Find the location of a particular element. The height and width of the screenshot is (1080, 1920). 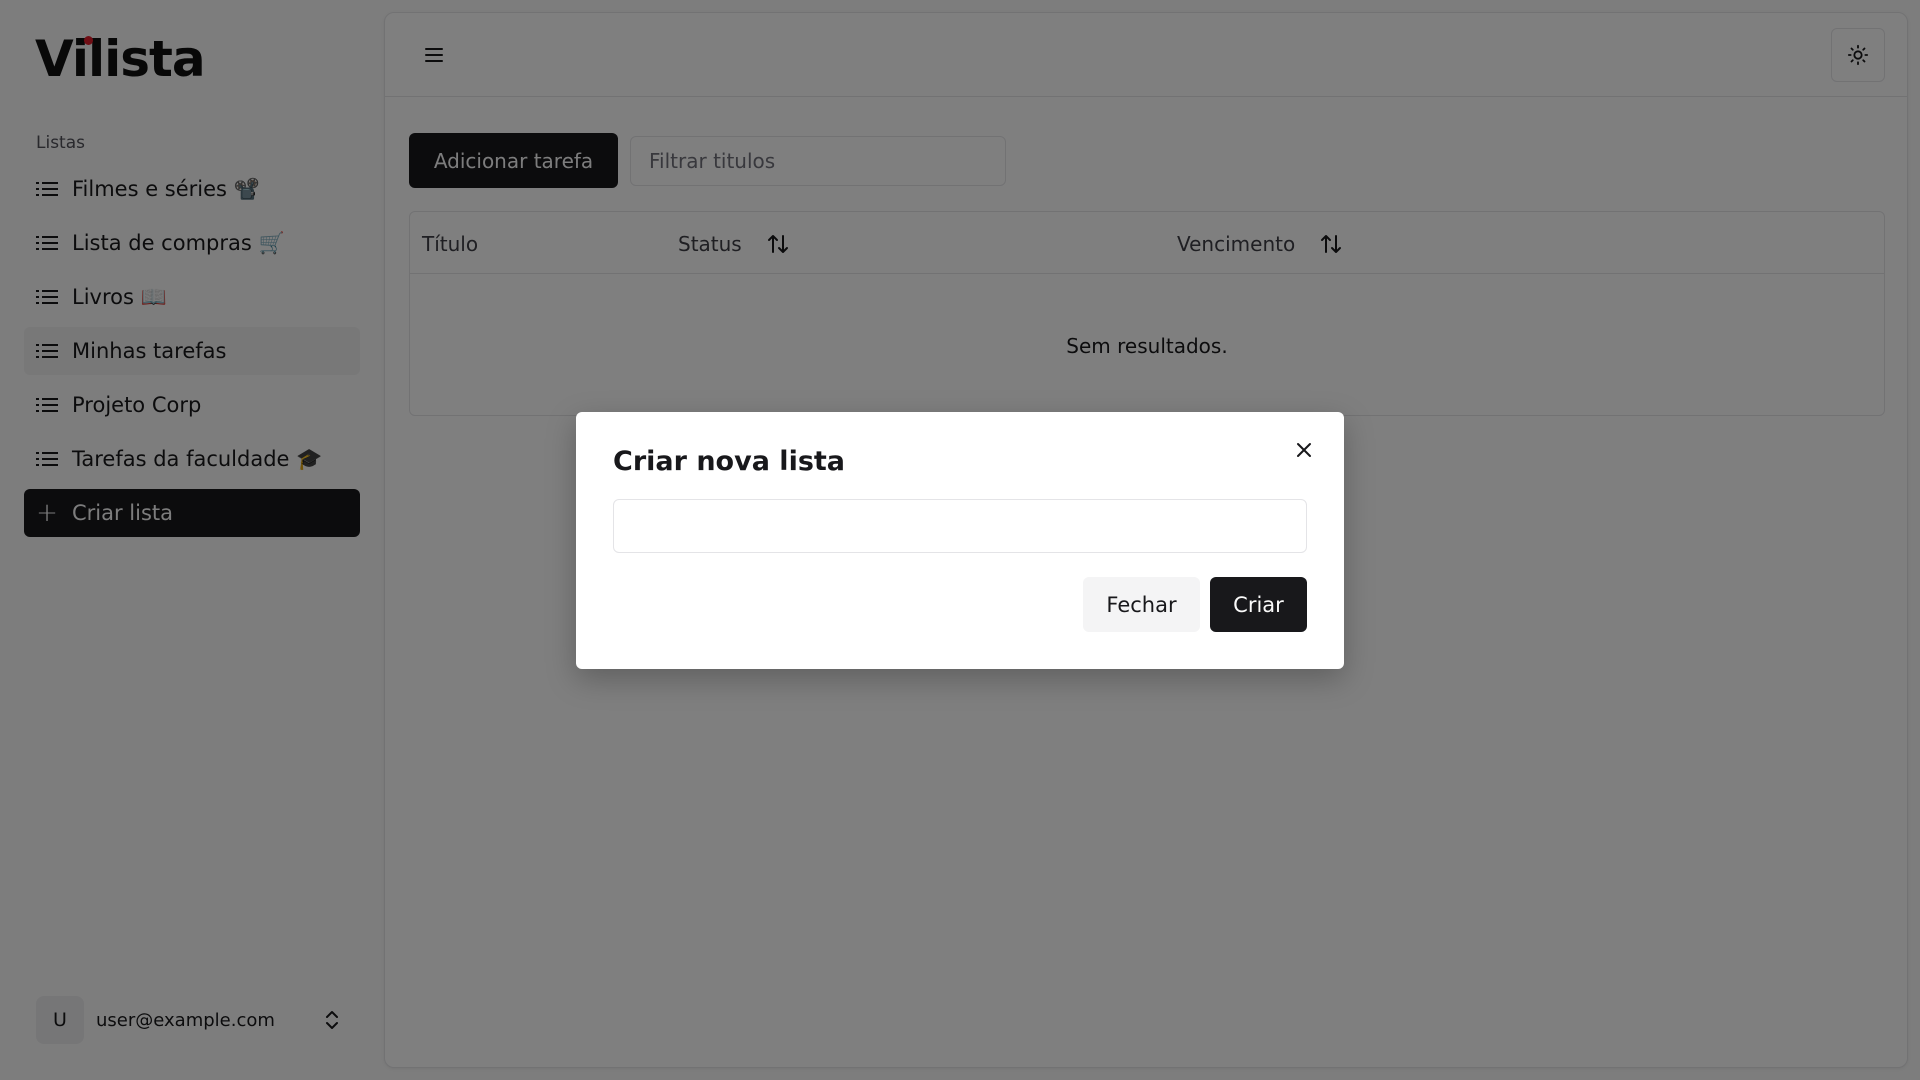

dialog-title: Criar nova lista is located at coordinates (729, 461).